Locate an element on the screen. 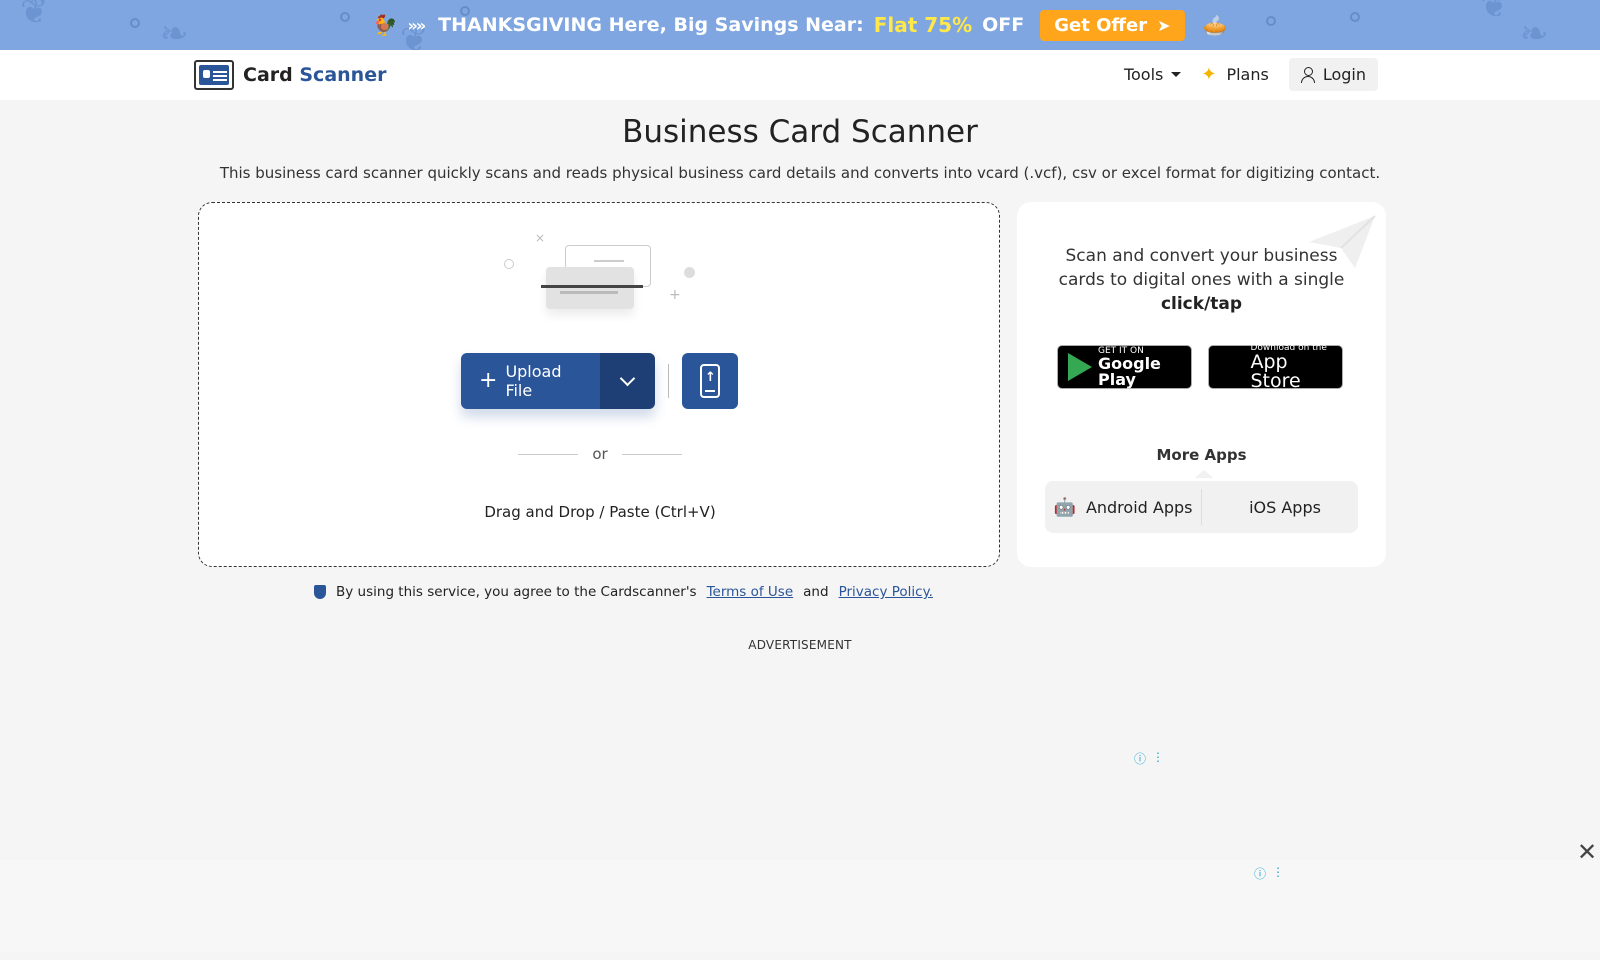  ad-choices: ⓘ ⋮ is located at coordinates (1149, 758).